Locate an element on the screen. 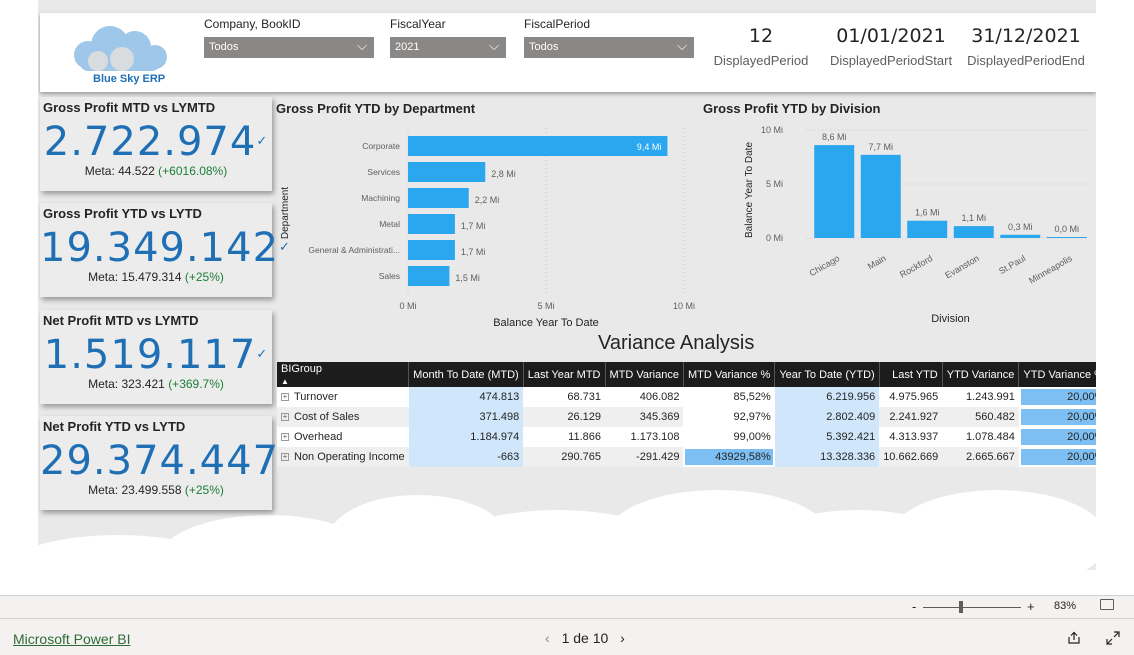 This screenshot has width=1134, height=655. data-label: 1,7 Mi is located at coordinates (473, 226).